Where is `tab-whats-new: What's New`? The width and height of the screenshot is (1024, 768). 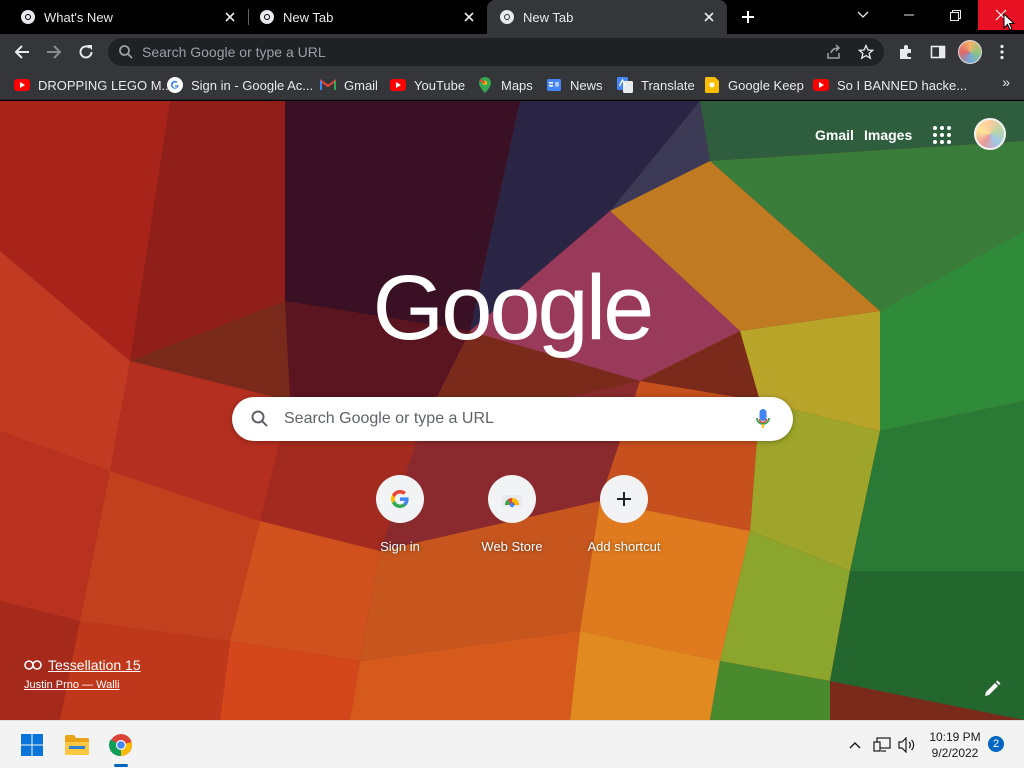
tab-whats-new: What's New is located at coordinates (124, 17).